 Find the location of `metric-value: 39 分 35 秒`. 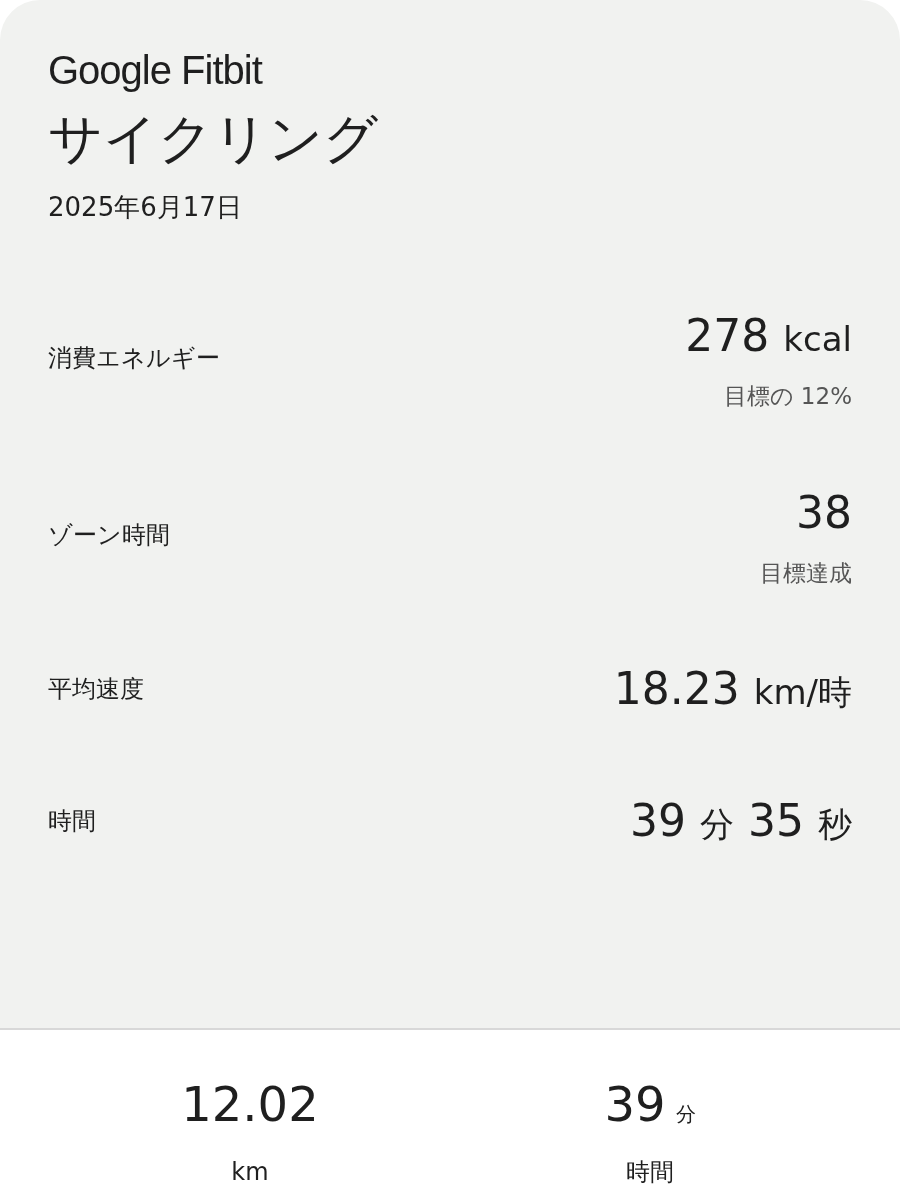

metric-value: 39 分 35 秒 is located at coordinates (741, 821).